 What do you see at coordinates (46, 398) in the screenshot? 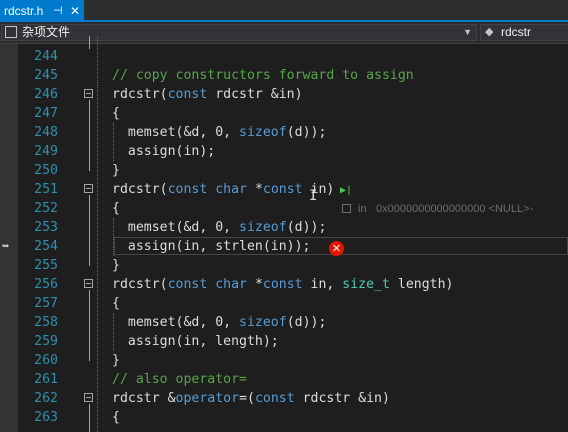
I see `line-number: 262` at bounding box center [46, 398].